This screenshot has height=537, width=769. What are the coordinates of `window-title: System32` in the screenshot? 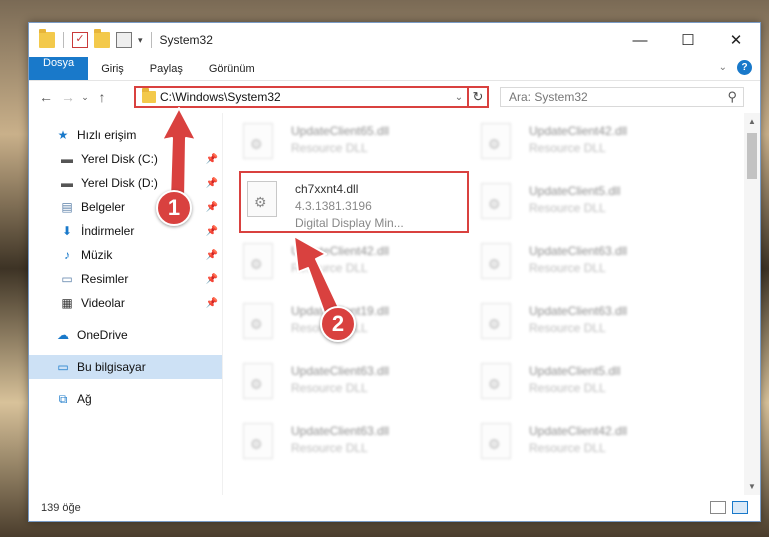 It's located at (186, 40).